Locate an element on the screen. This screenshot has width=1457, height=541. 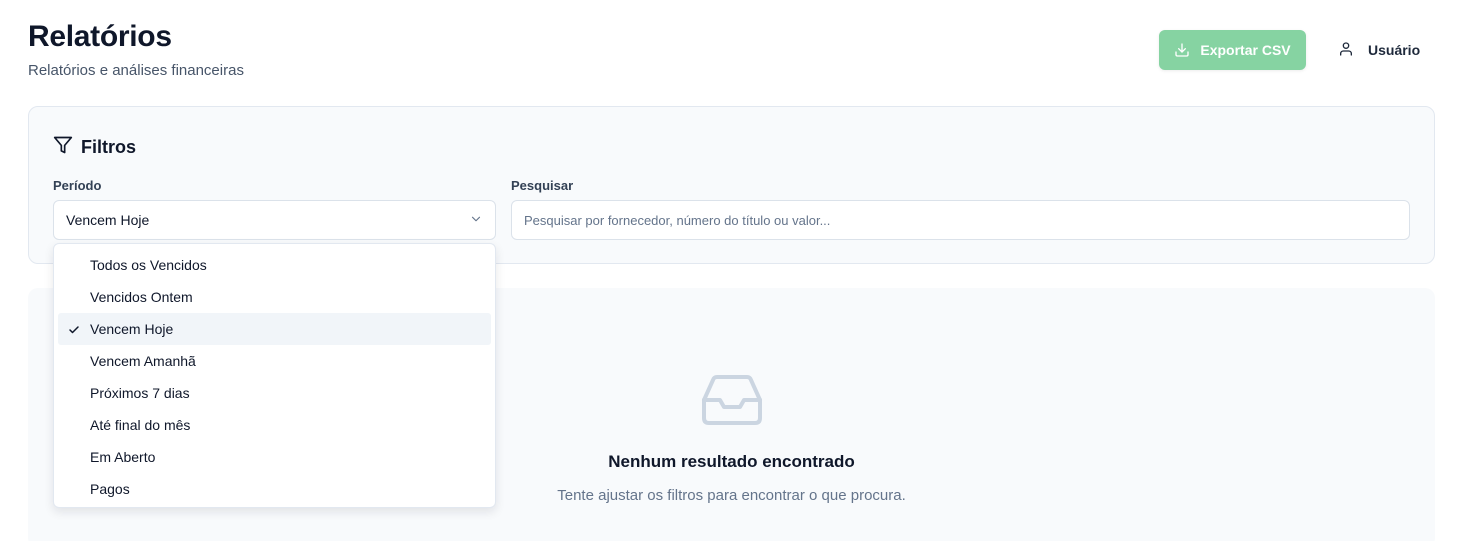
search-input is located at coordinates (960, 220).